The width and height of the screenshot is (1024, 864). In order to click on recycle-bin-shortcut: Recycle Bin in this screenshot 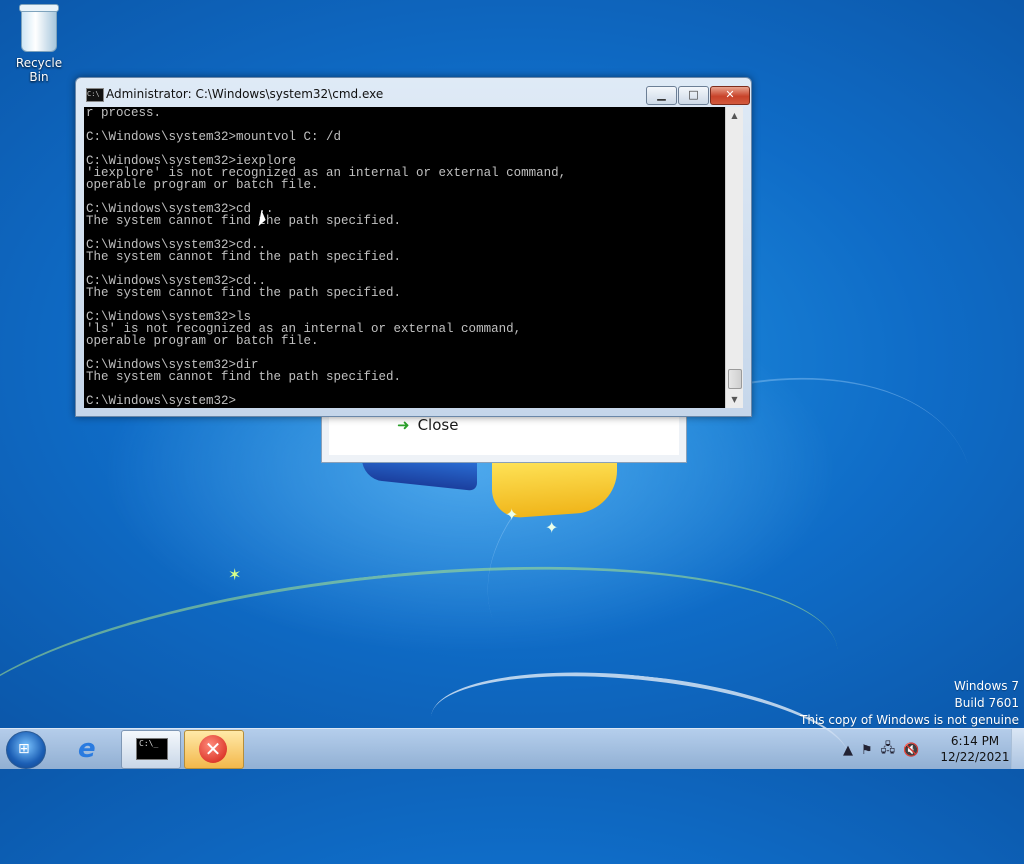, I will do `click(39, 44)`.